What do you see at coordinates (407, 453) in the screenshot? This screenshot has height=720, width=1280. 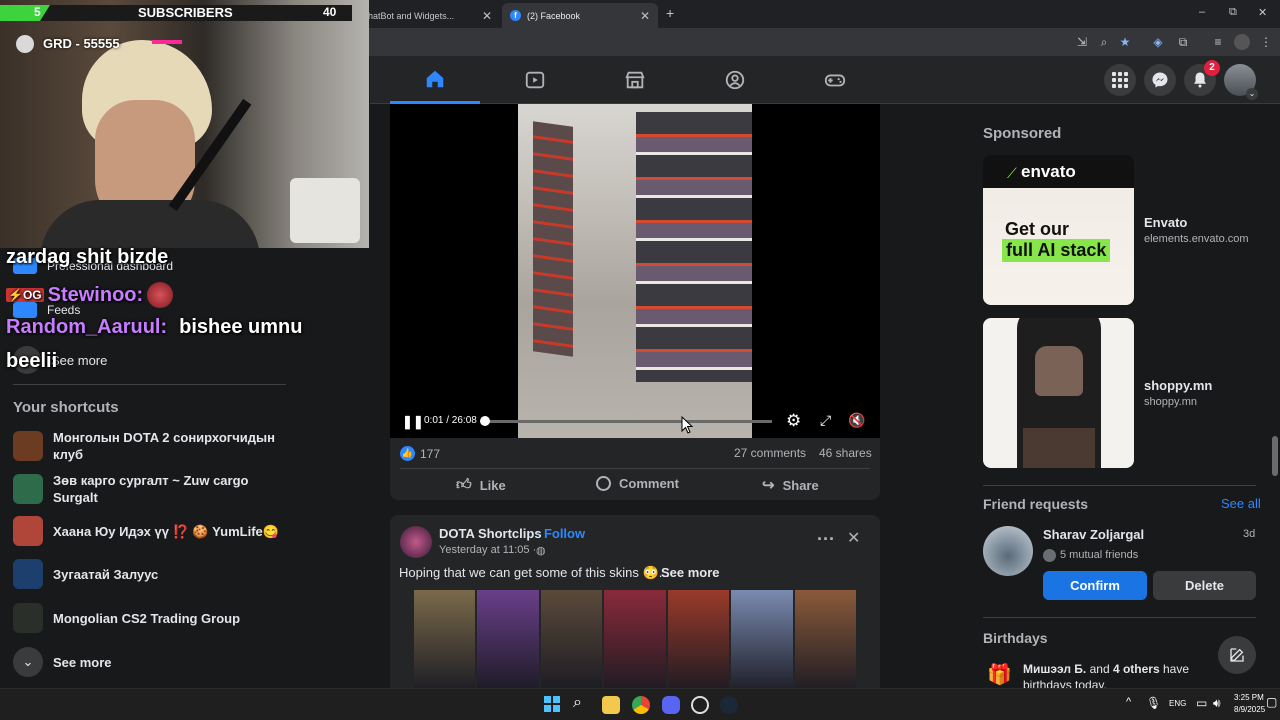 I see `like-reaction-icon: 👍` at bounding box center [407, 453].